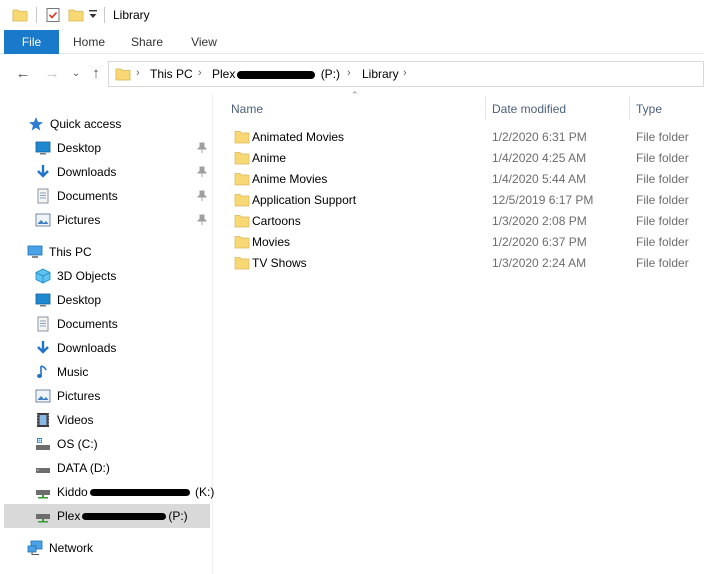  What do you see at coordinates (87, 324) in the screenshot?
I see `sidebar-item-label: Documents` at bounding box center [87, 324].